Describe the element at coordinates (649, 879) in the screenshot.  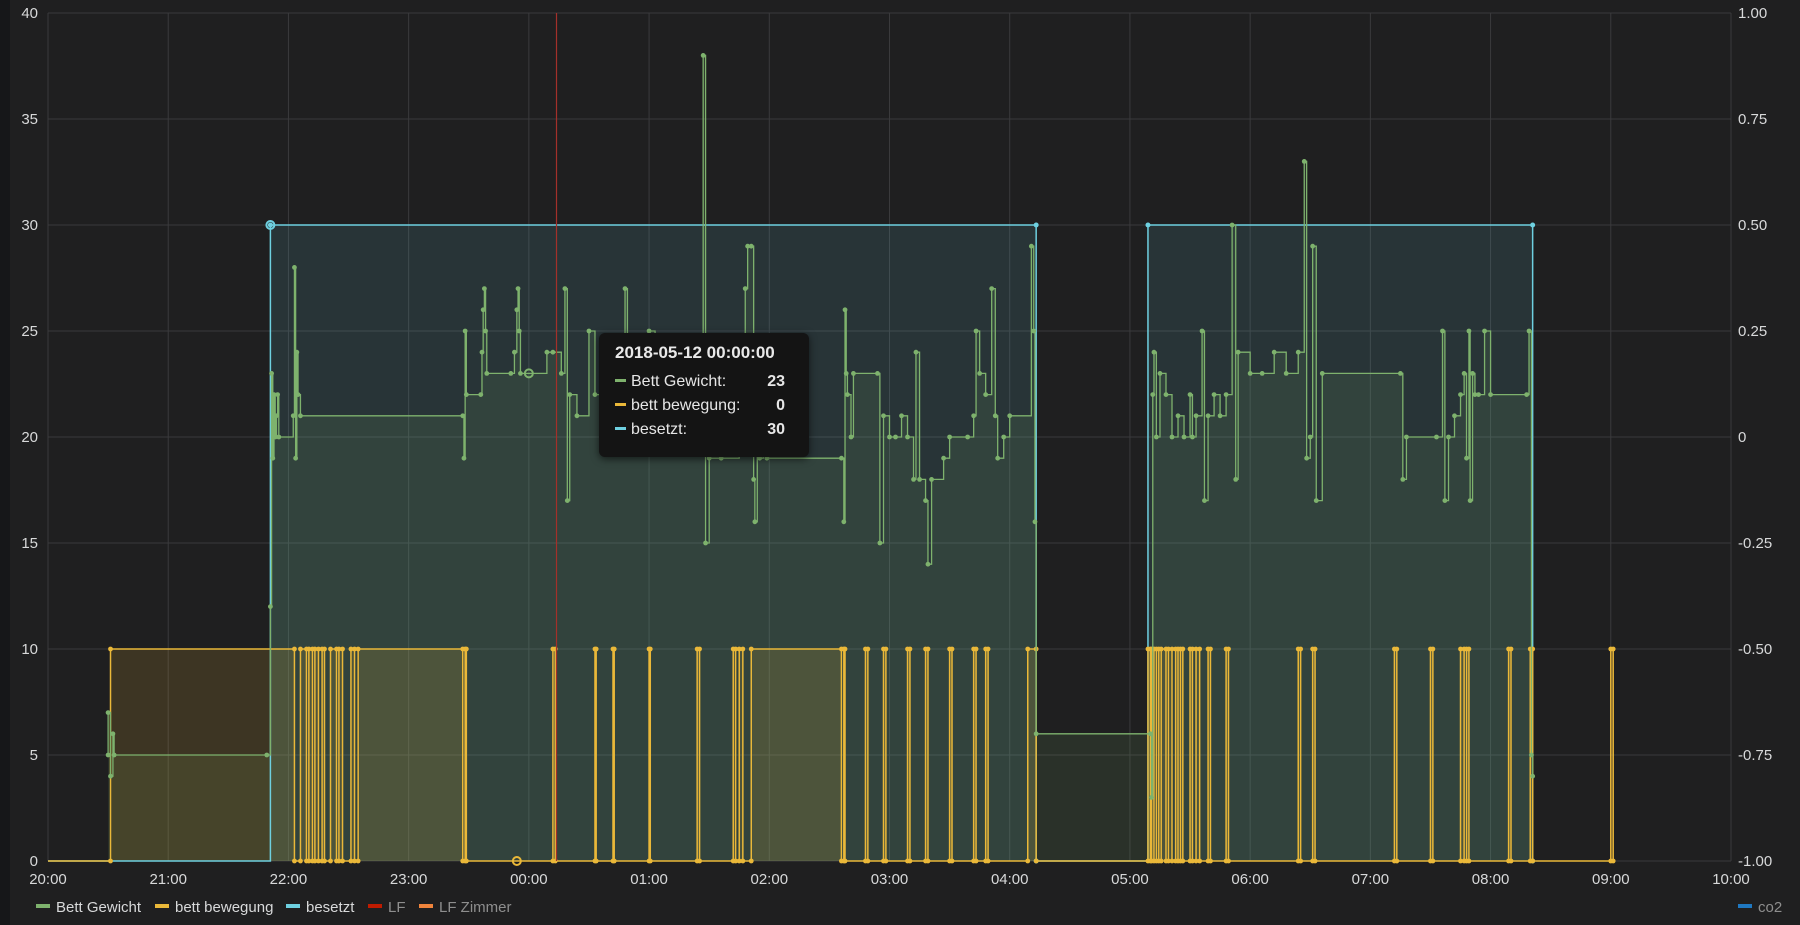
I see `x-tick-label: 01:00` at that location.